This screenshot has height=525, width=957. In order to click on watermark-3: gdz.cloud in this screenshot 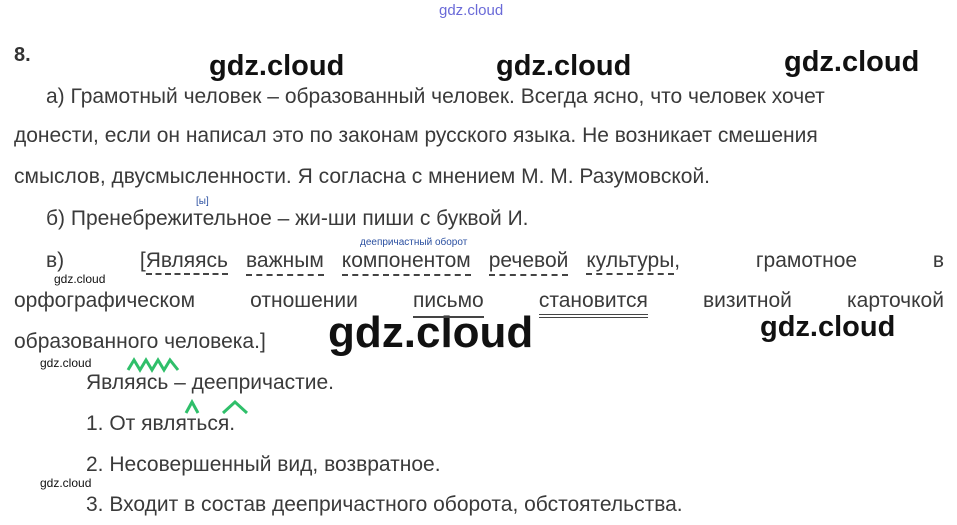, I will do `click(852, 62)`.